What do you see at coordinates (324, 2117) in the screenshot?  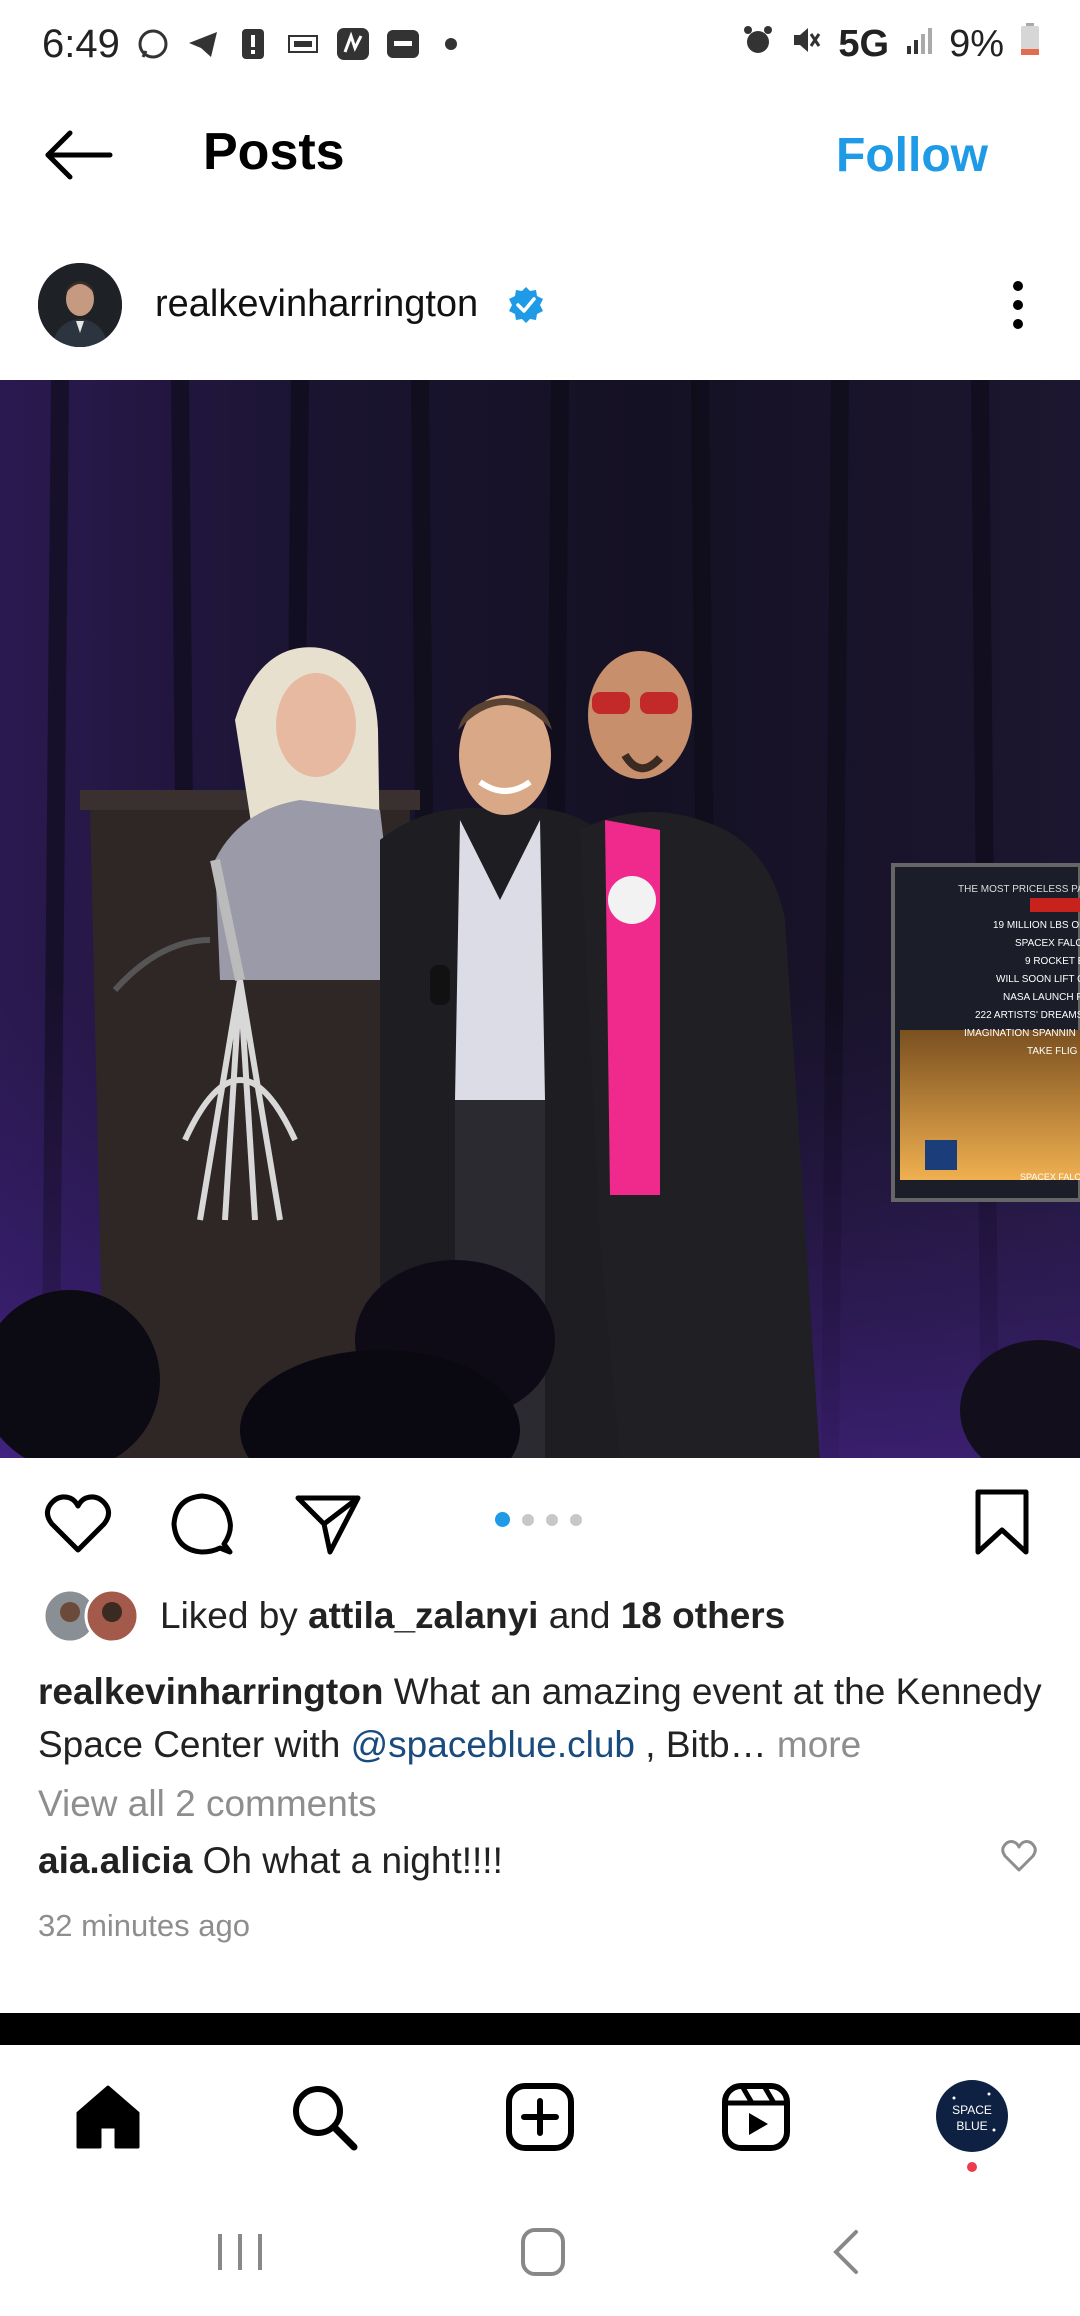 I see `search-icon` at bounding box center [324, 2117].